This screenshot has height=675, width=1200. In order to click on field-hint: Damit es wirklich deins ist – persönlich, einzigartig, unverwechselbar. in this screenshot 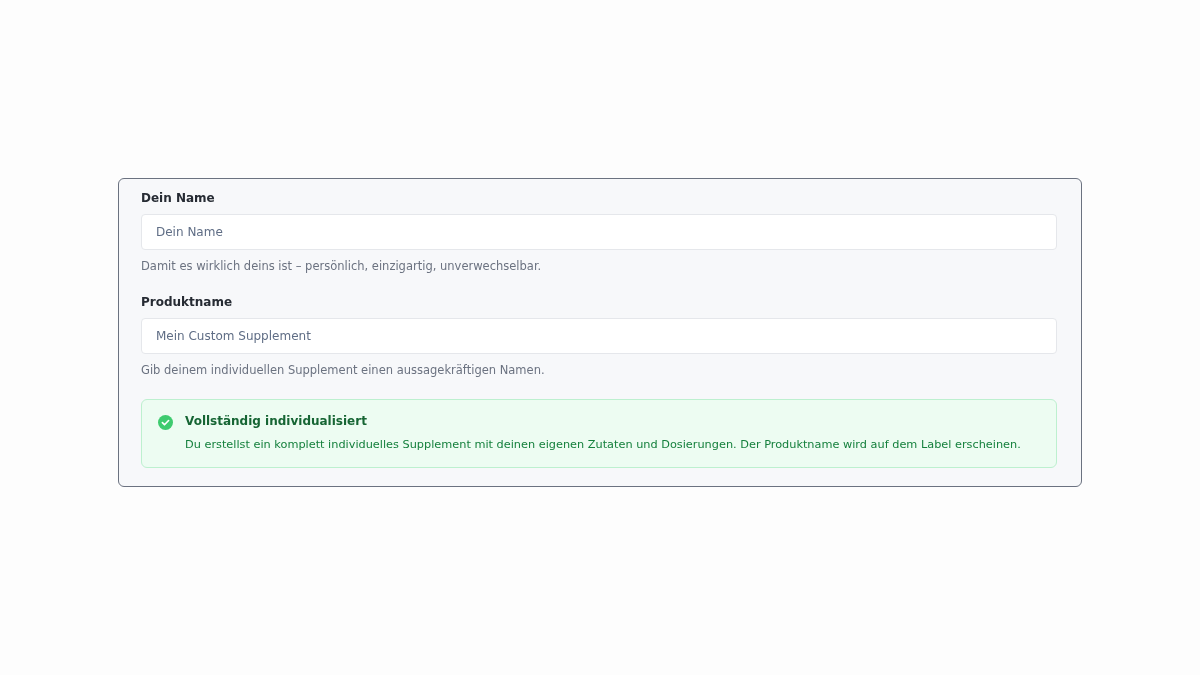, I will do `click(342, 266)`.